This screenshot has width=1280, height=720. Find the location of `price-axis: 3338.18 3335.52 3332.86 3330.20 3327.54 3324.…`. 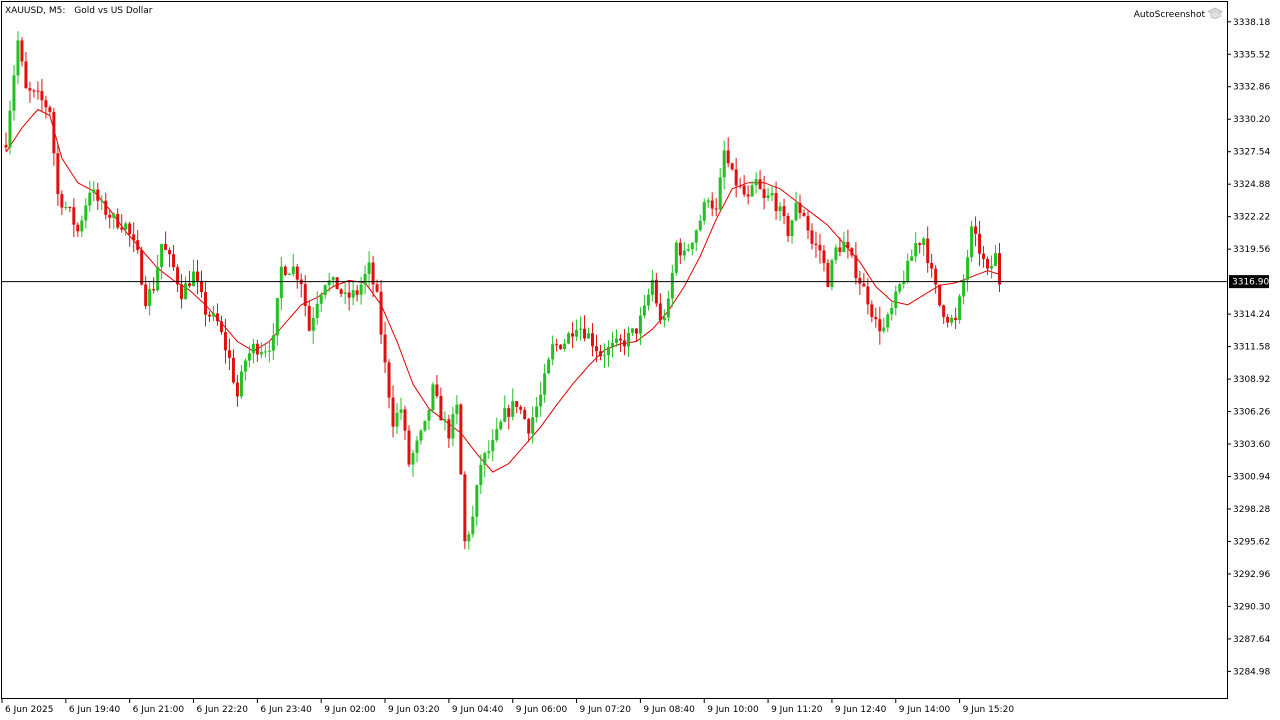

price-axis: 3338.18 3335.52 3332.86 3330.20 3327.54 3324.… is located at coordinates (1248, 348).